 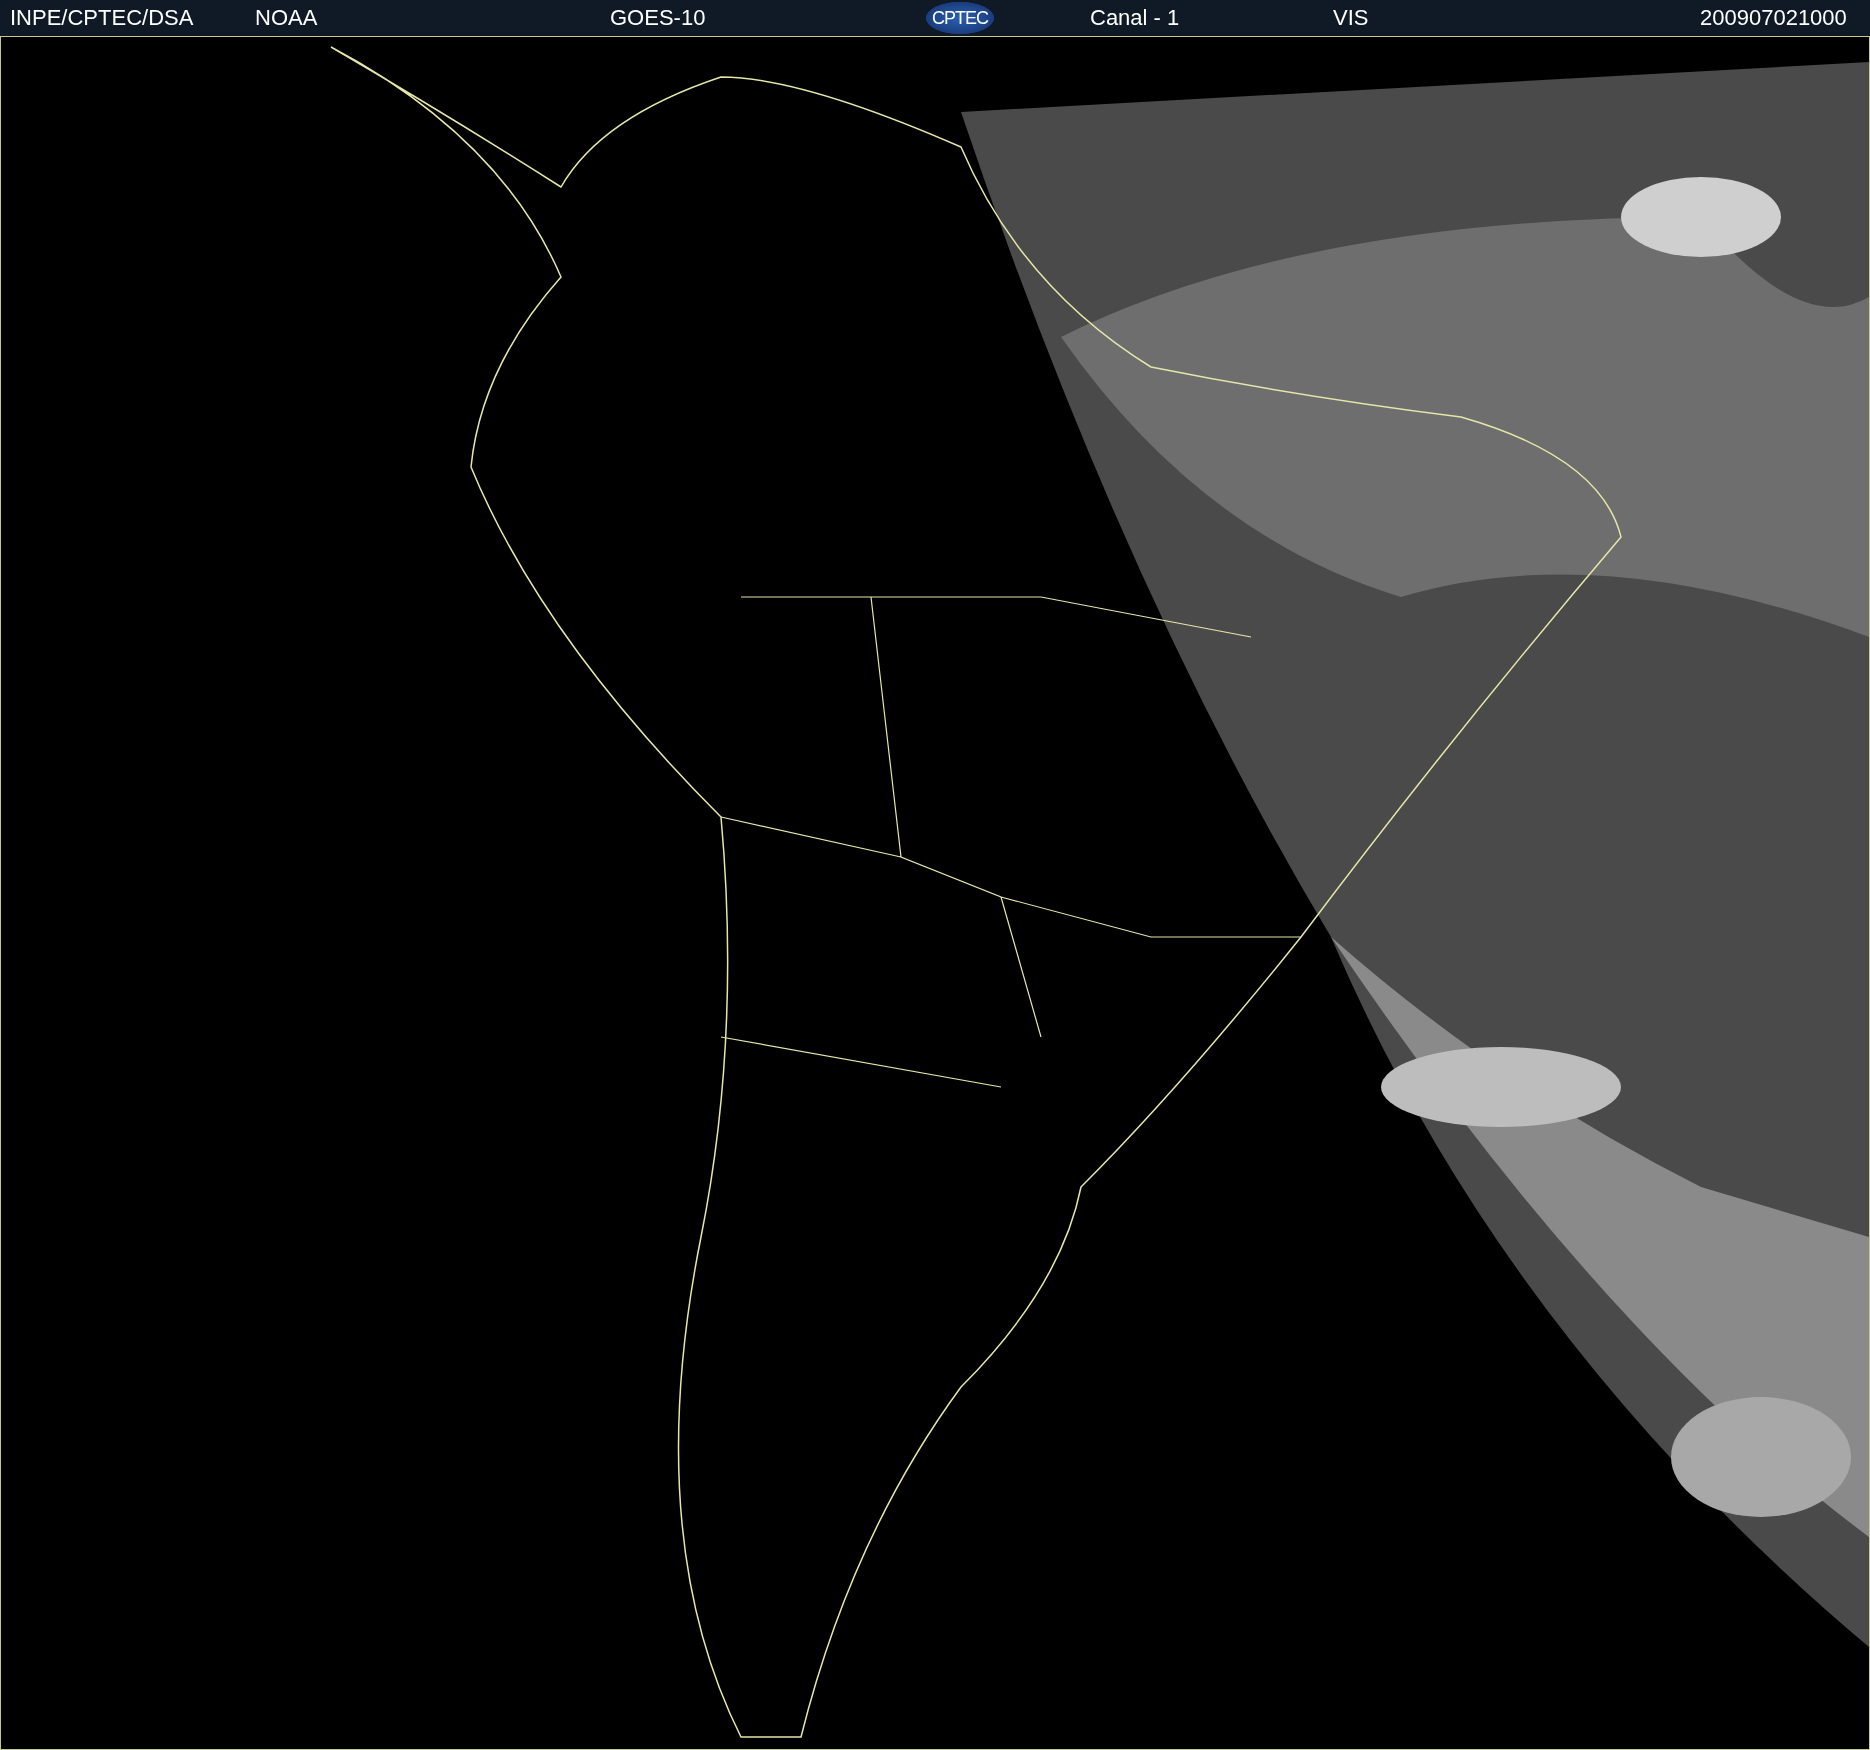 What do you see at coordinates (1135, 18) in the screenshot?
I see `header-label: Canal - 1` at bounding box center [1135, 18].